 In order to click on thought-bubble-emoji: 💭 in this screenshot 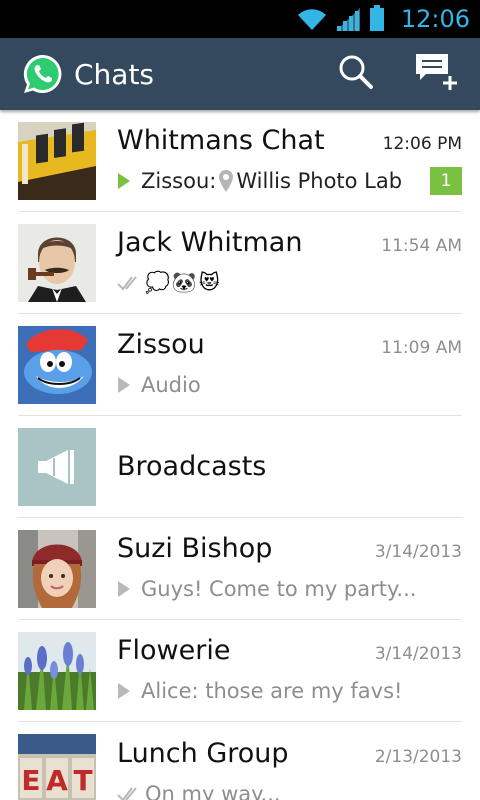, I will do `click(157, 283)`.